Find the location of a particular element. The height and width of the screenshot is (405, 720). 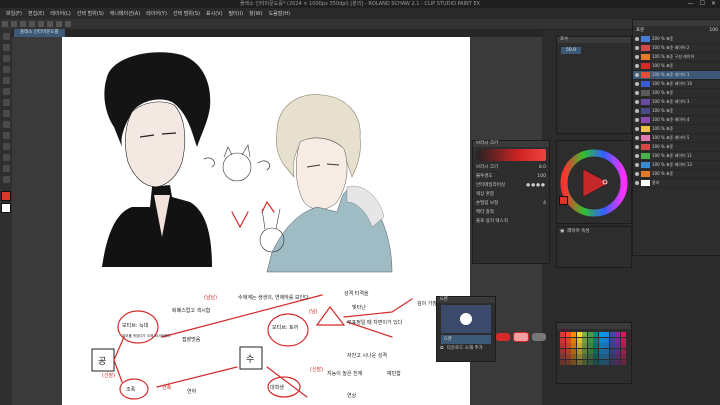

pen-tool-icon is located at coordinates (6, 80).